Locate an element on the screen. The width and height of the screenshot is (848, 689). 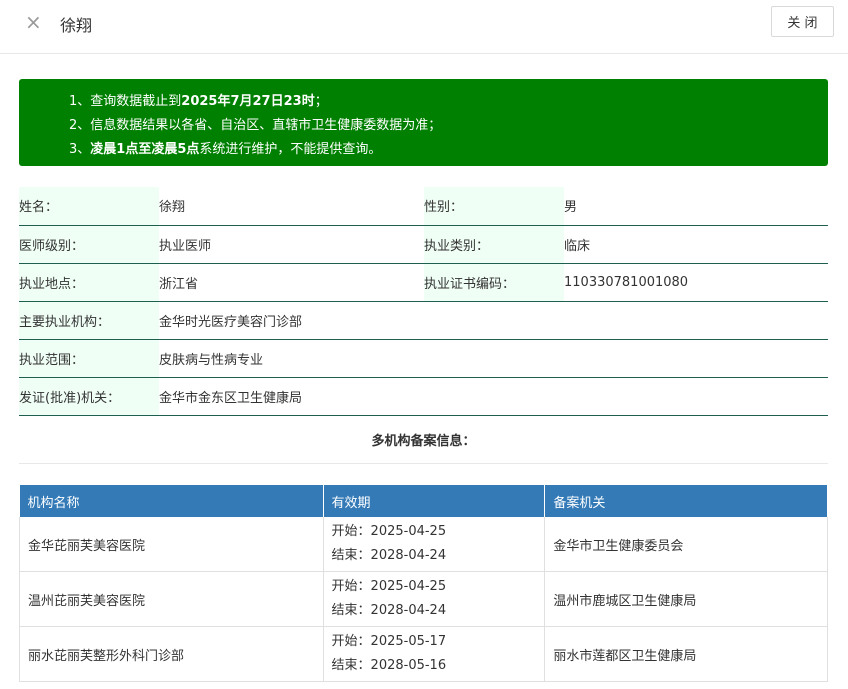
org-authority: 丽水市莲都区卫生健康局 is located at coordinates (686, 654).